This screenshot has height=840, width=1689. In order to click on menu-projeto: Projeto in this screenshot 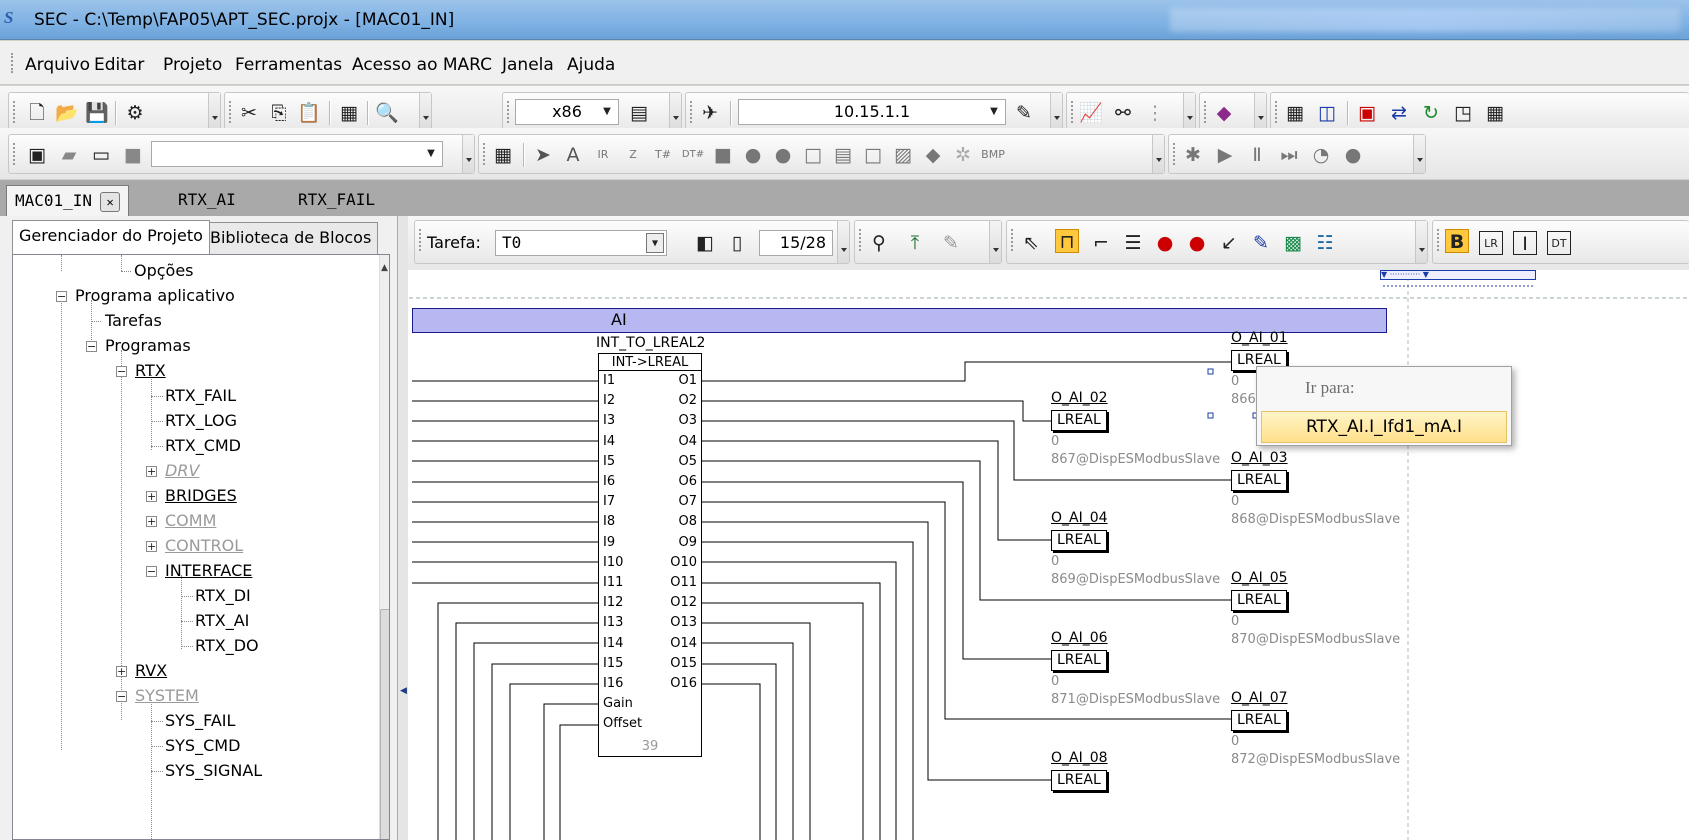, I will do `click(192, 65)`.